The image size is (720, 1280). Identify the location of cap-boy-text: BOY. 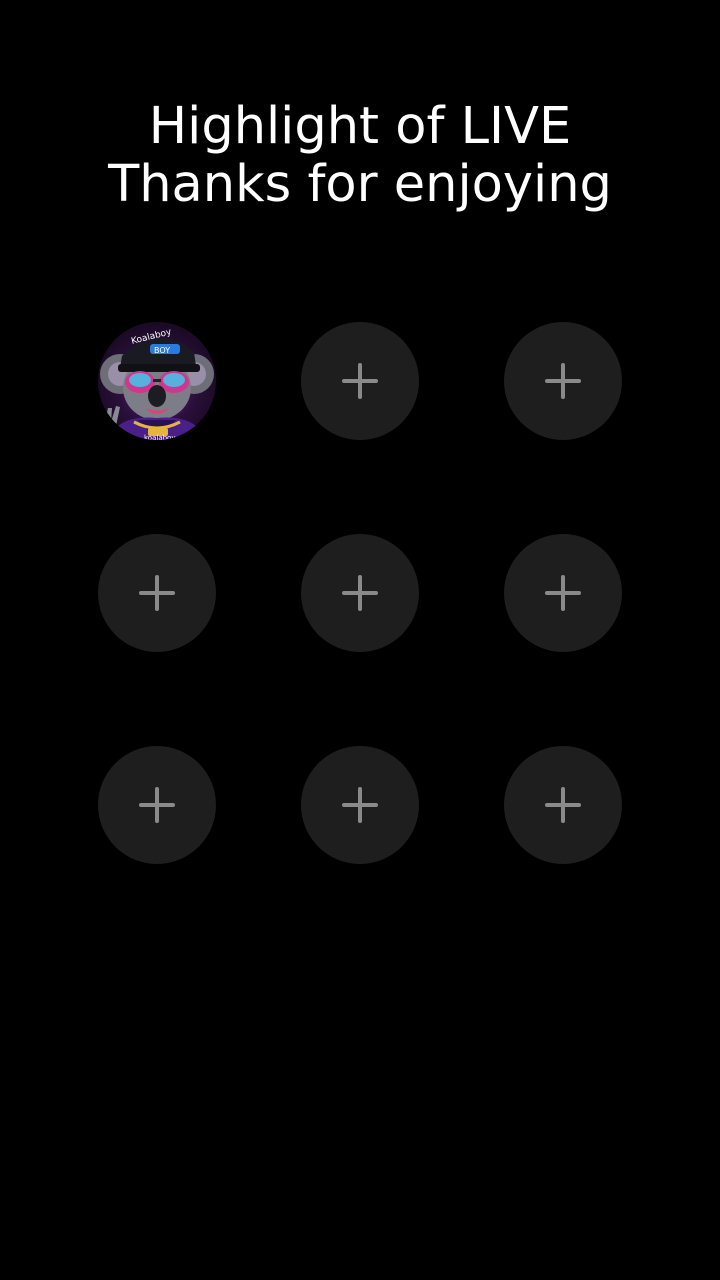
(162, 350).